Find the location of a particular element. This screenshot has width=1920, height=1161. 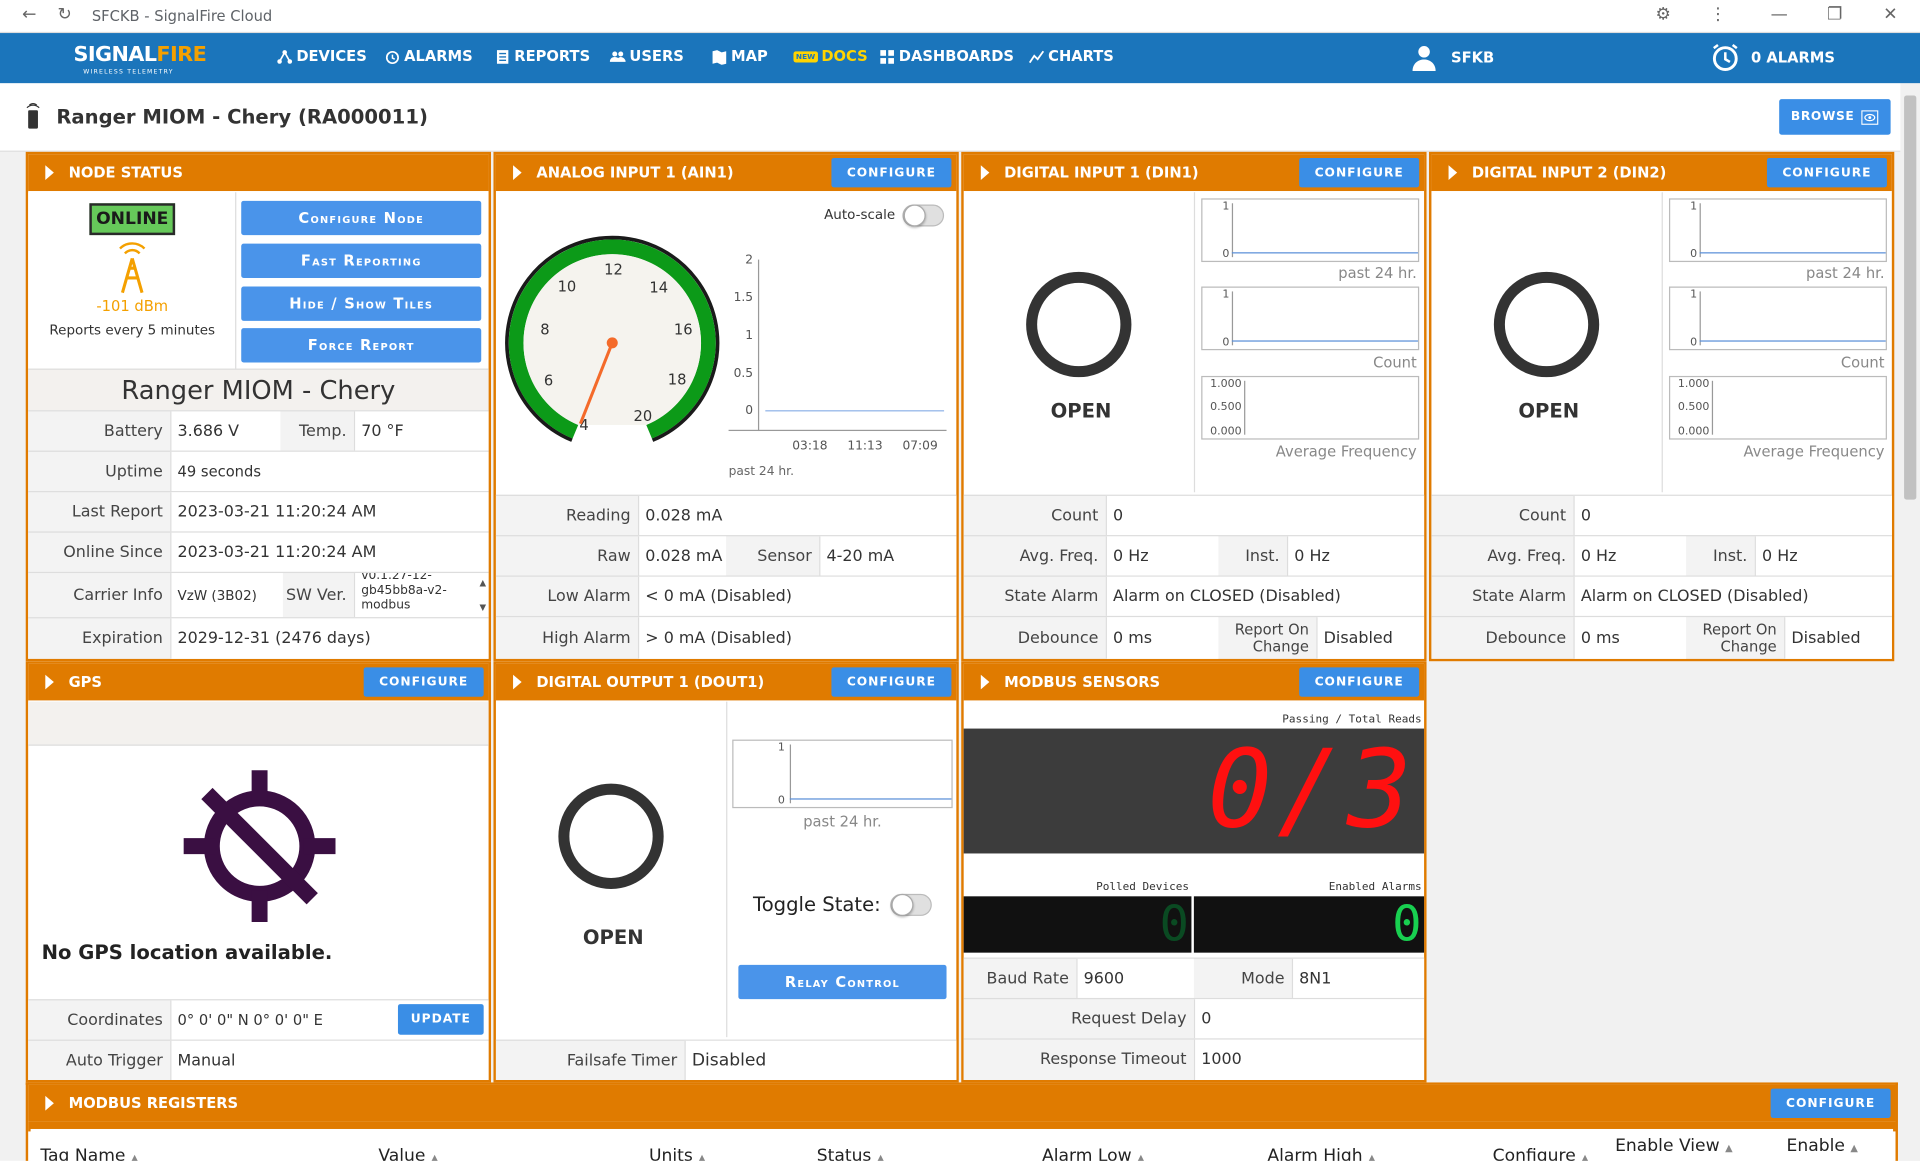

column-header: Configure ▲ is located at coordinates (1541, 1153).